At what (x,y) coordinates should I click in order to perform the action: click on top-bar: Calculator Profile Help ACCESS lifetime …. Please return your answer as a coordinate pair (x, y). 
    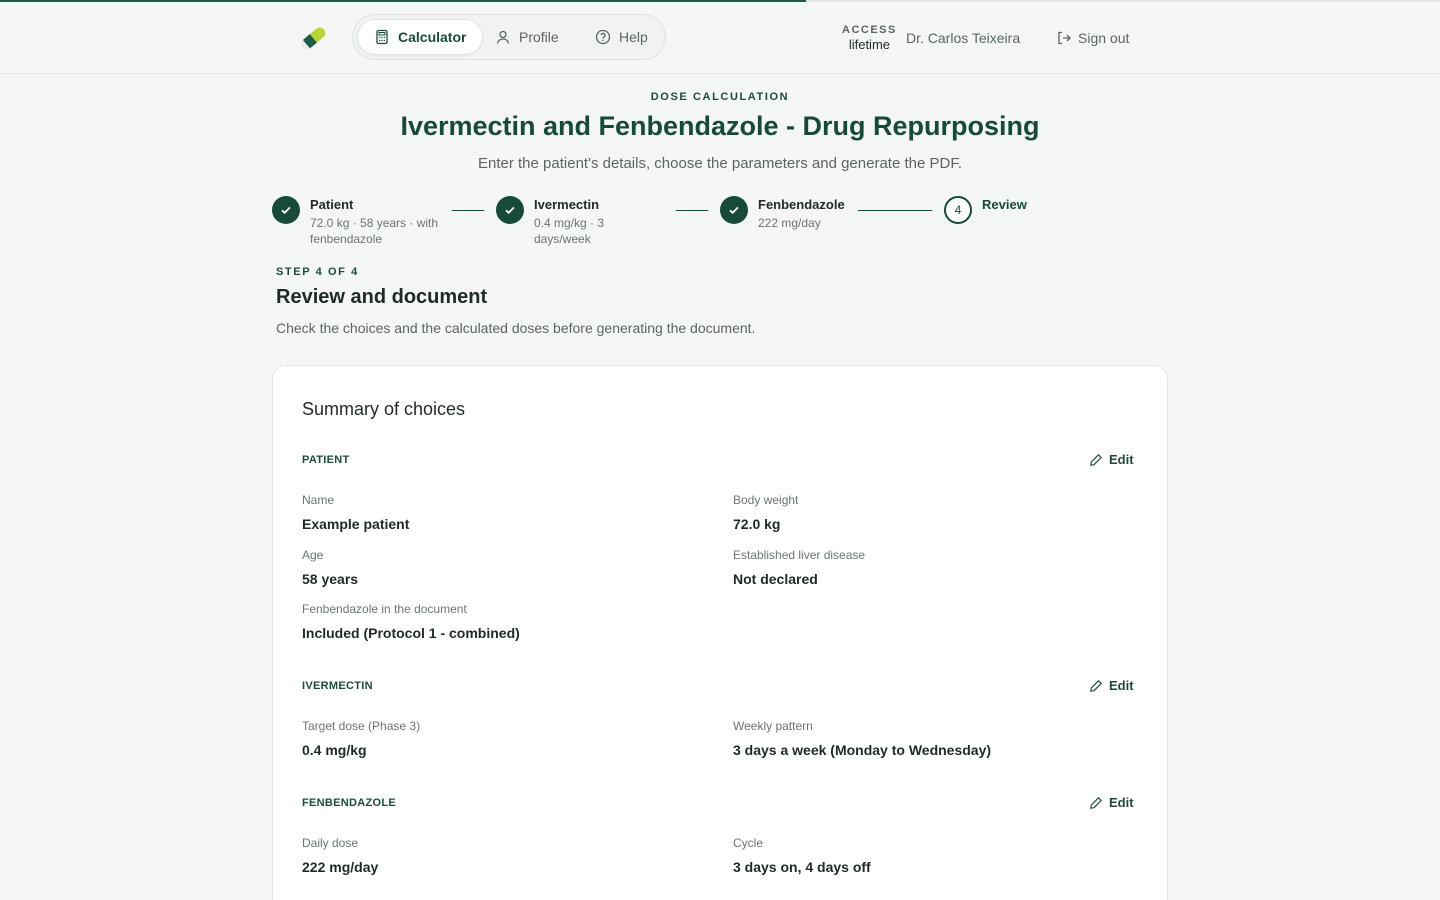
    Looking at the image, I should click on (720, 38).